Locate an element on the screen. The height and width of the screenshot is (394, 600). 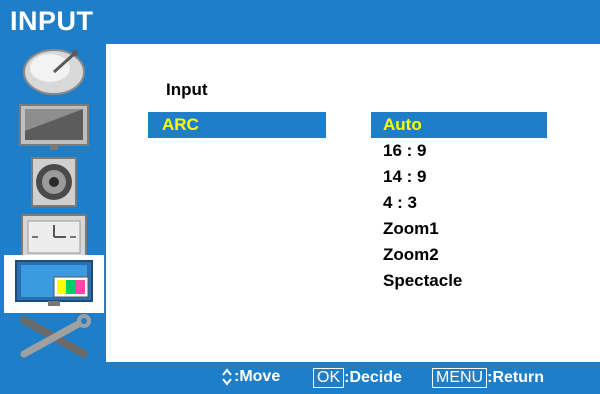
move-label: :Move is located at coordinates (257, 377).